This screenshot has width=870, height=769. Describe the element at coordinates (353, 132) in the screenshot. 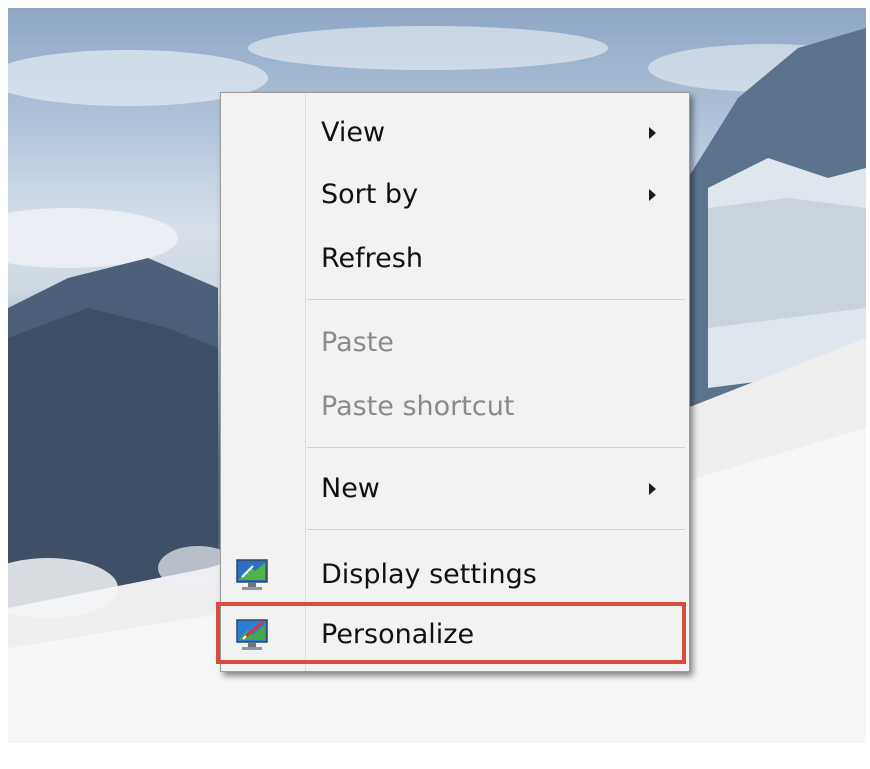

I see `menu-item-label: View` at that location.